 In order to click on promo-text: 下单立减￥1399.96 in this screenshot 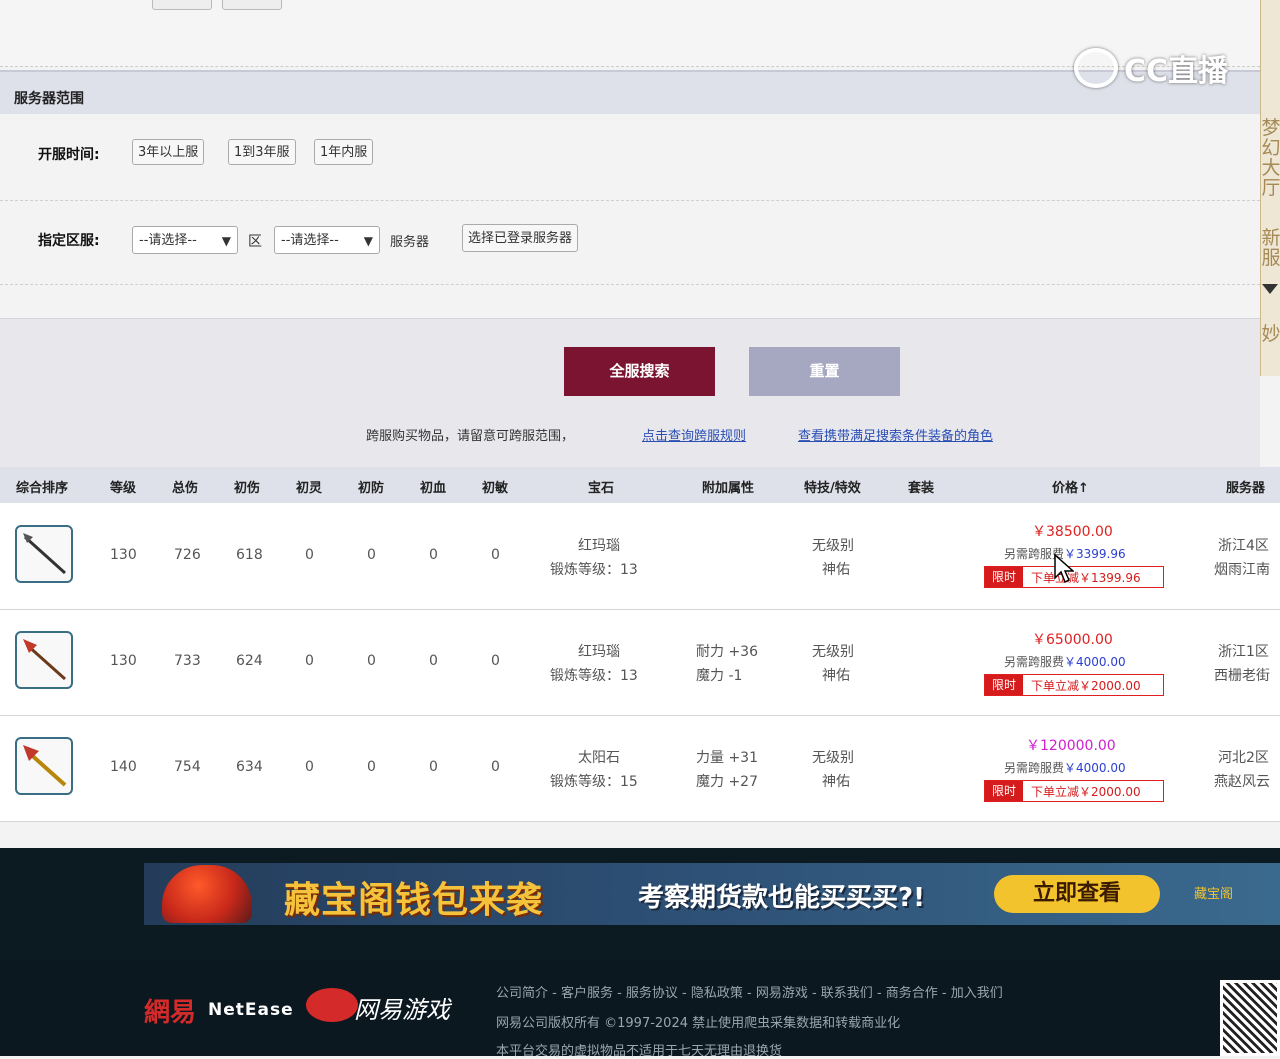, I will do `click(1086, 578)`.